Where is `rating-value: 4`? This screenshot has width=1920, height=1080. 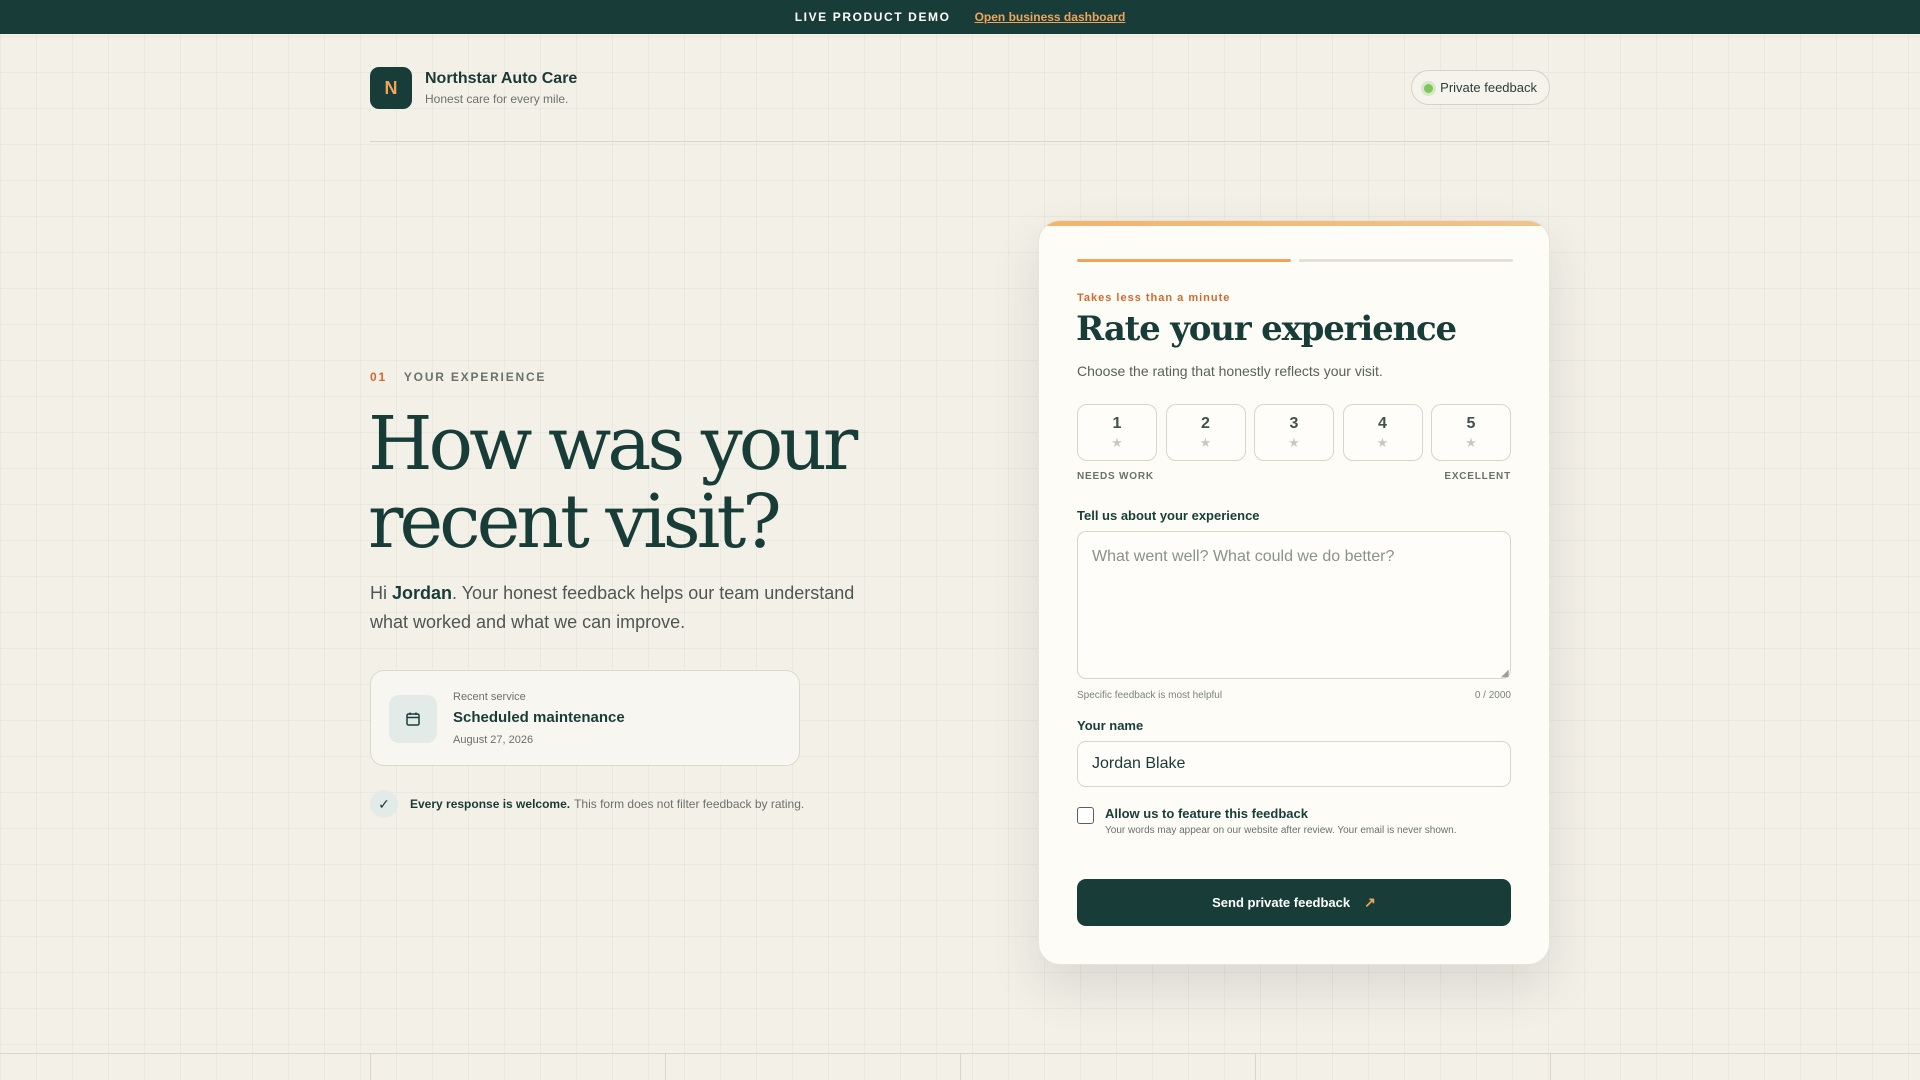 rating-value: 4 is located at coordinates (1382, 423).